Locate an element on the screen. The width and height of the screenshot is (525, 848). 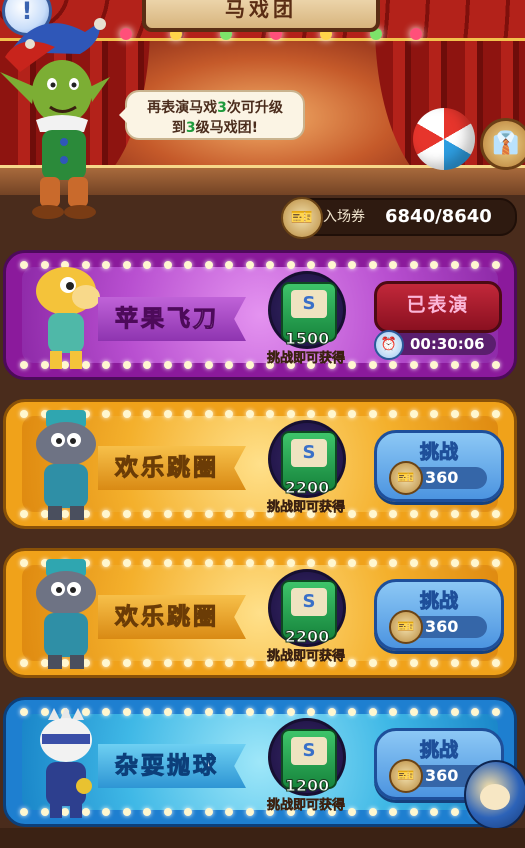
hint-text-2: 次可升级 is located at coordinates (254, 108).